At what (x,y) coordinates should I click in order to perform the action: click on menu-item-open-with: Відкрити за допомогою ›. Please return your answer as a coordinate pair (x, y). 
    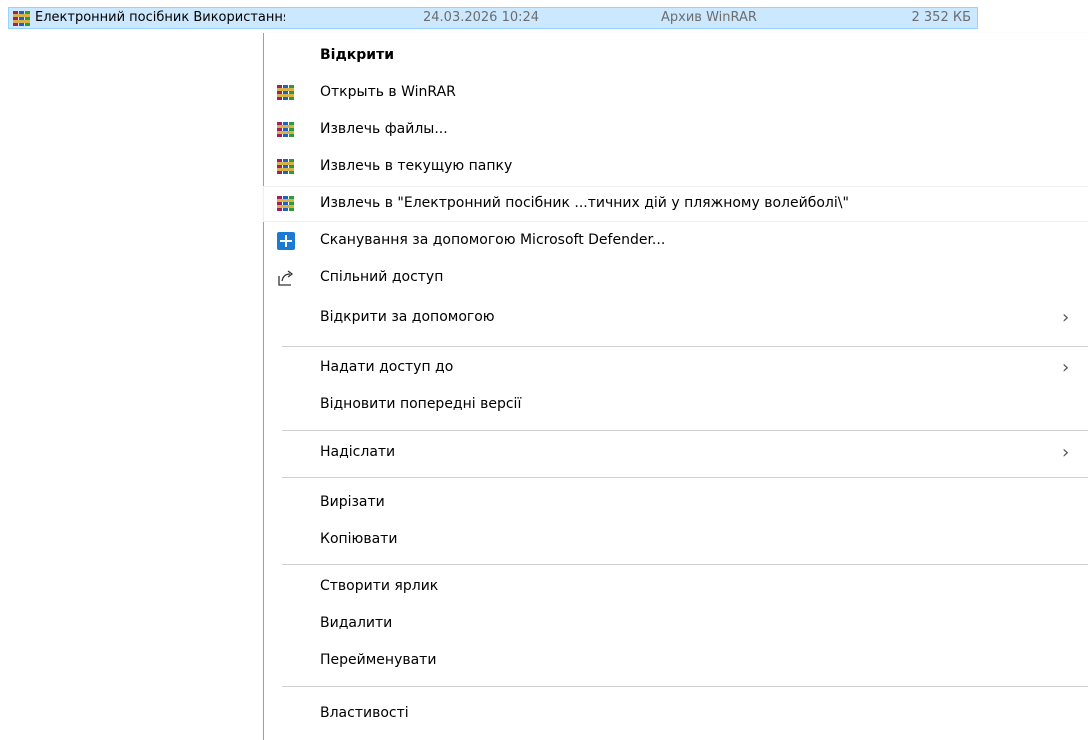
    Looking at the image, I should click on (676, 318).